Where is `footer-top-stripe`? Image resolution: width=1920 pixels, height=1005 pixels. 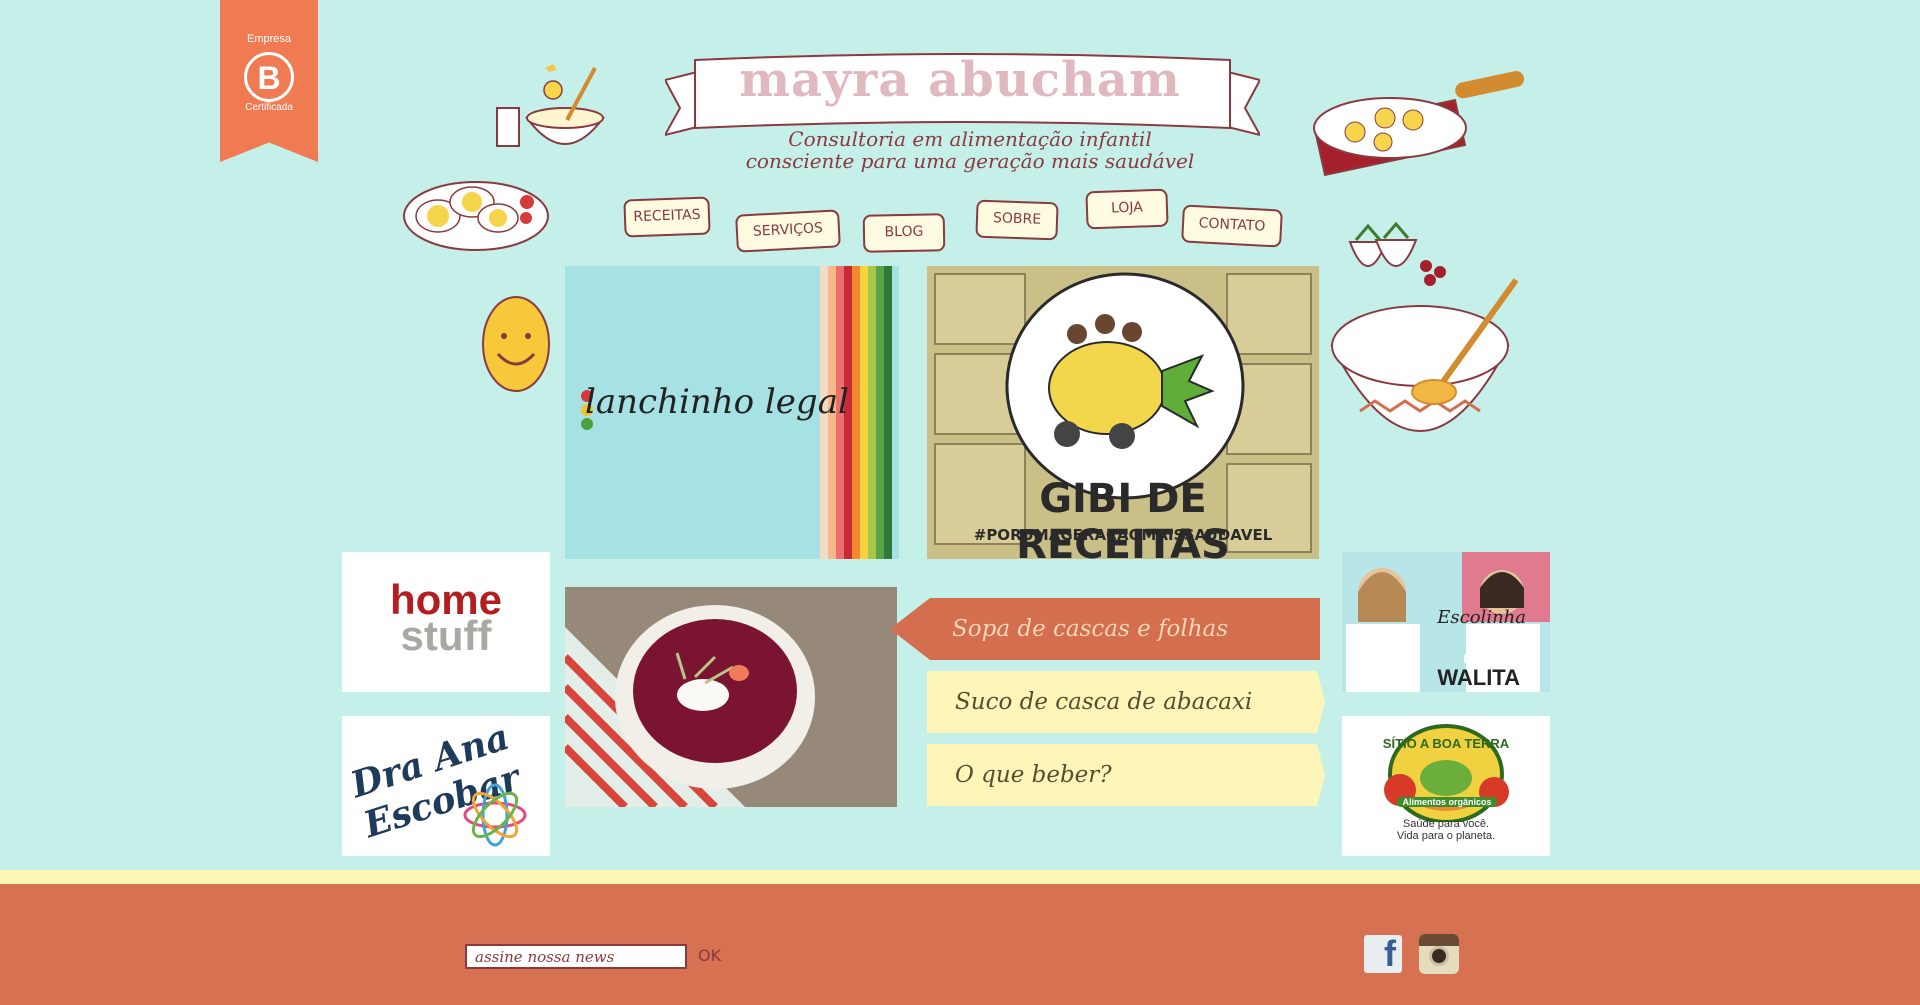
footer-top-stripe is located at coordinates (960, 877).